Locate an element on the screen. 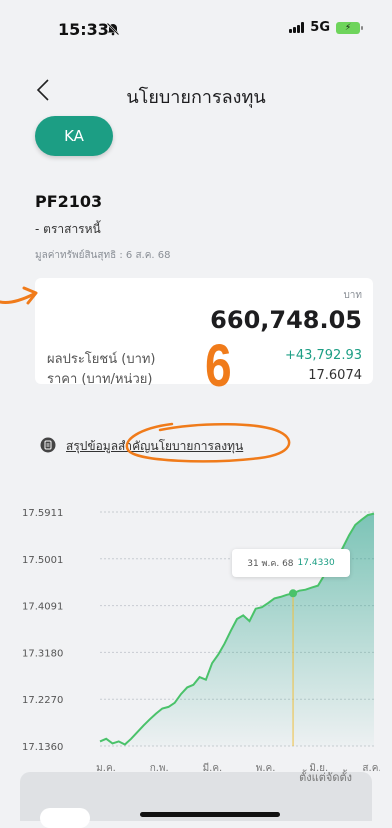 The width and height of the screenshot is (392, 828). y-tick-label: 17.3180 is located at coordinates (42, 653).